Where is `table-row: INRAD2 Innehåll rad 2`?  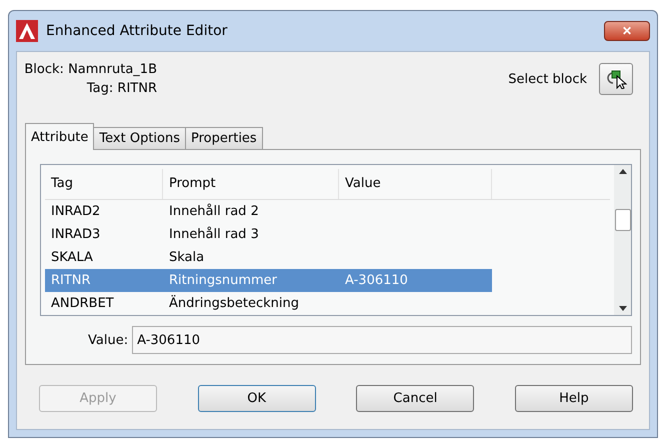
table-row: INRAD2 Innehåll rad 2 is located at coordinates (268, 211).